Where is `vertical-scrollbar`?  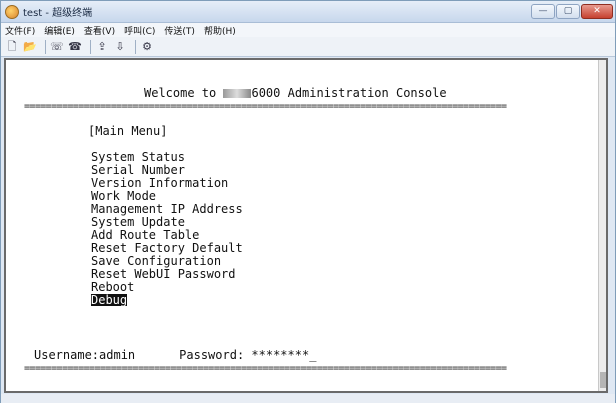 vertical-scrollbar is located at coordinates (602, 225).